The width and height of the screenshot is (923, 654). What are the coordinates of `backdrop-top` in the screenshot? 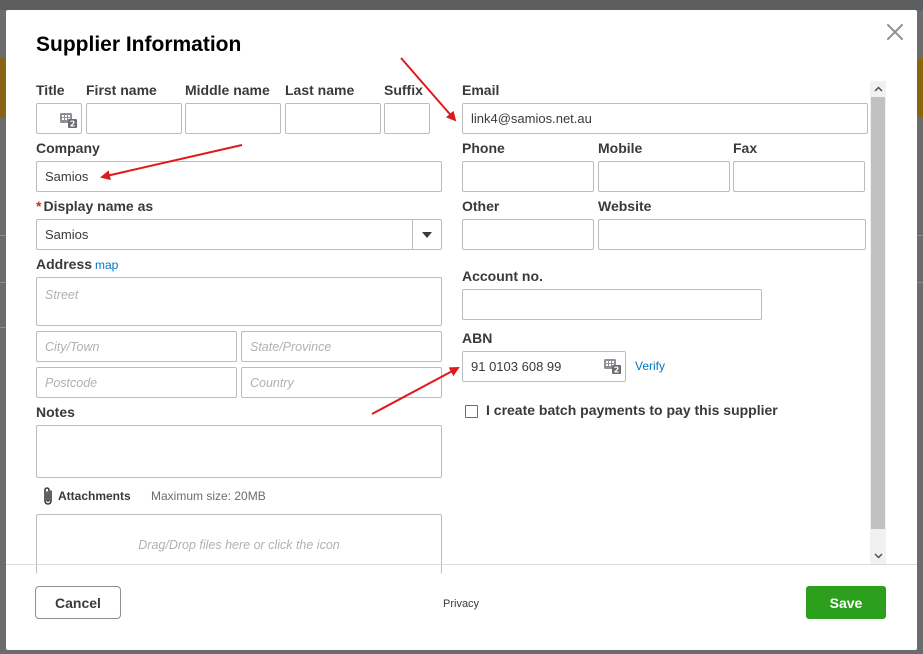 It's located at (461, 5).